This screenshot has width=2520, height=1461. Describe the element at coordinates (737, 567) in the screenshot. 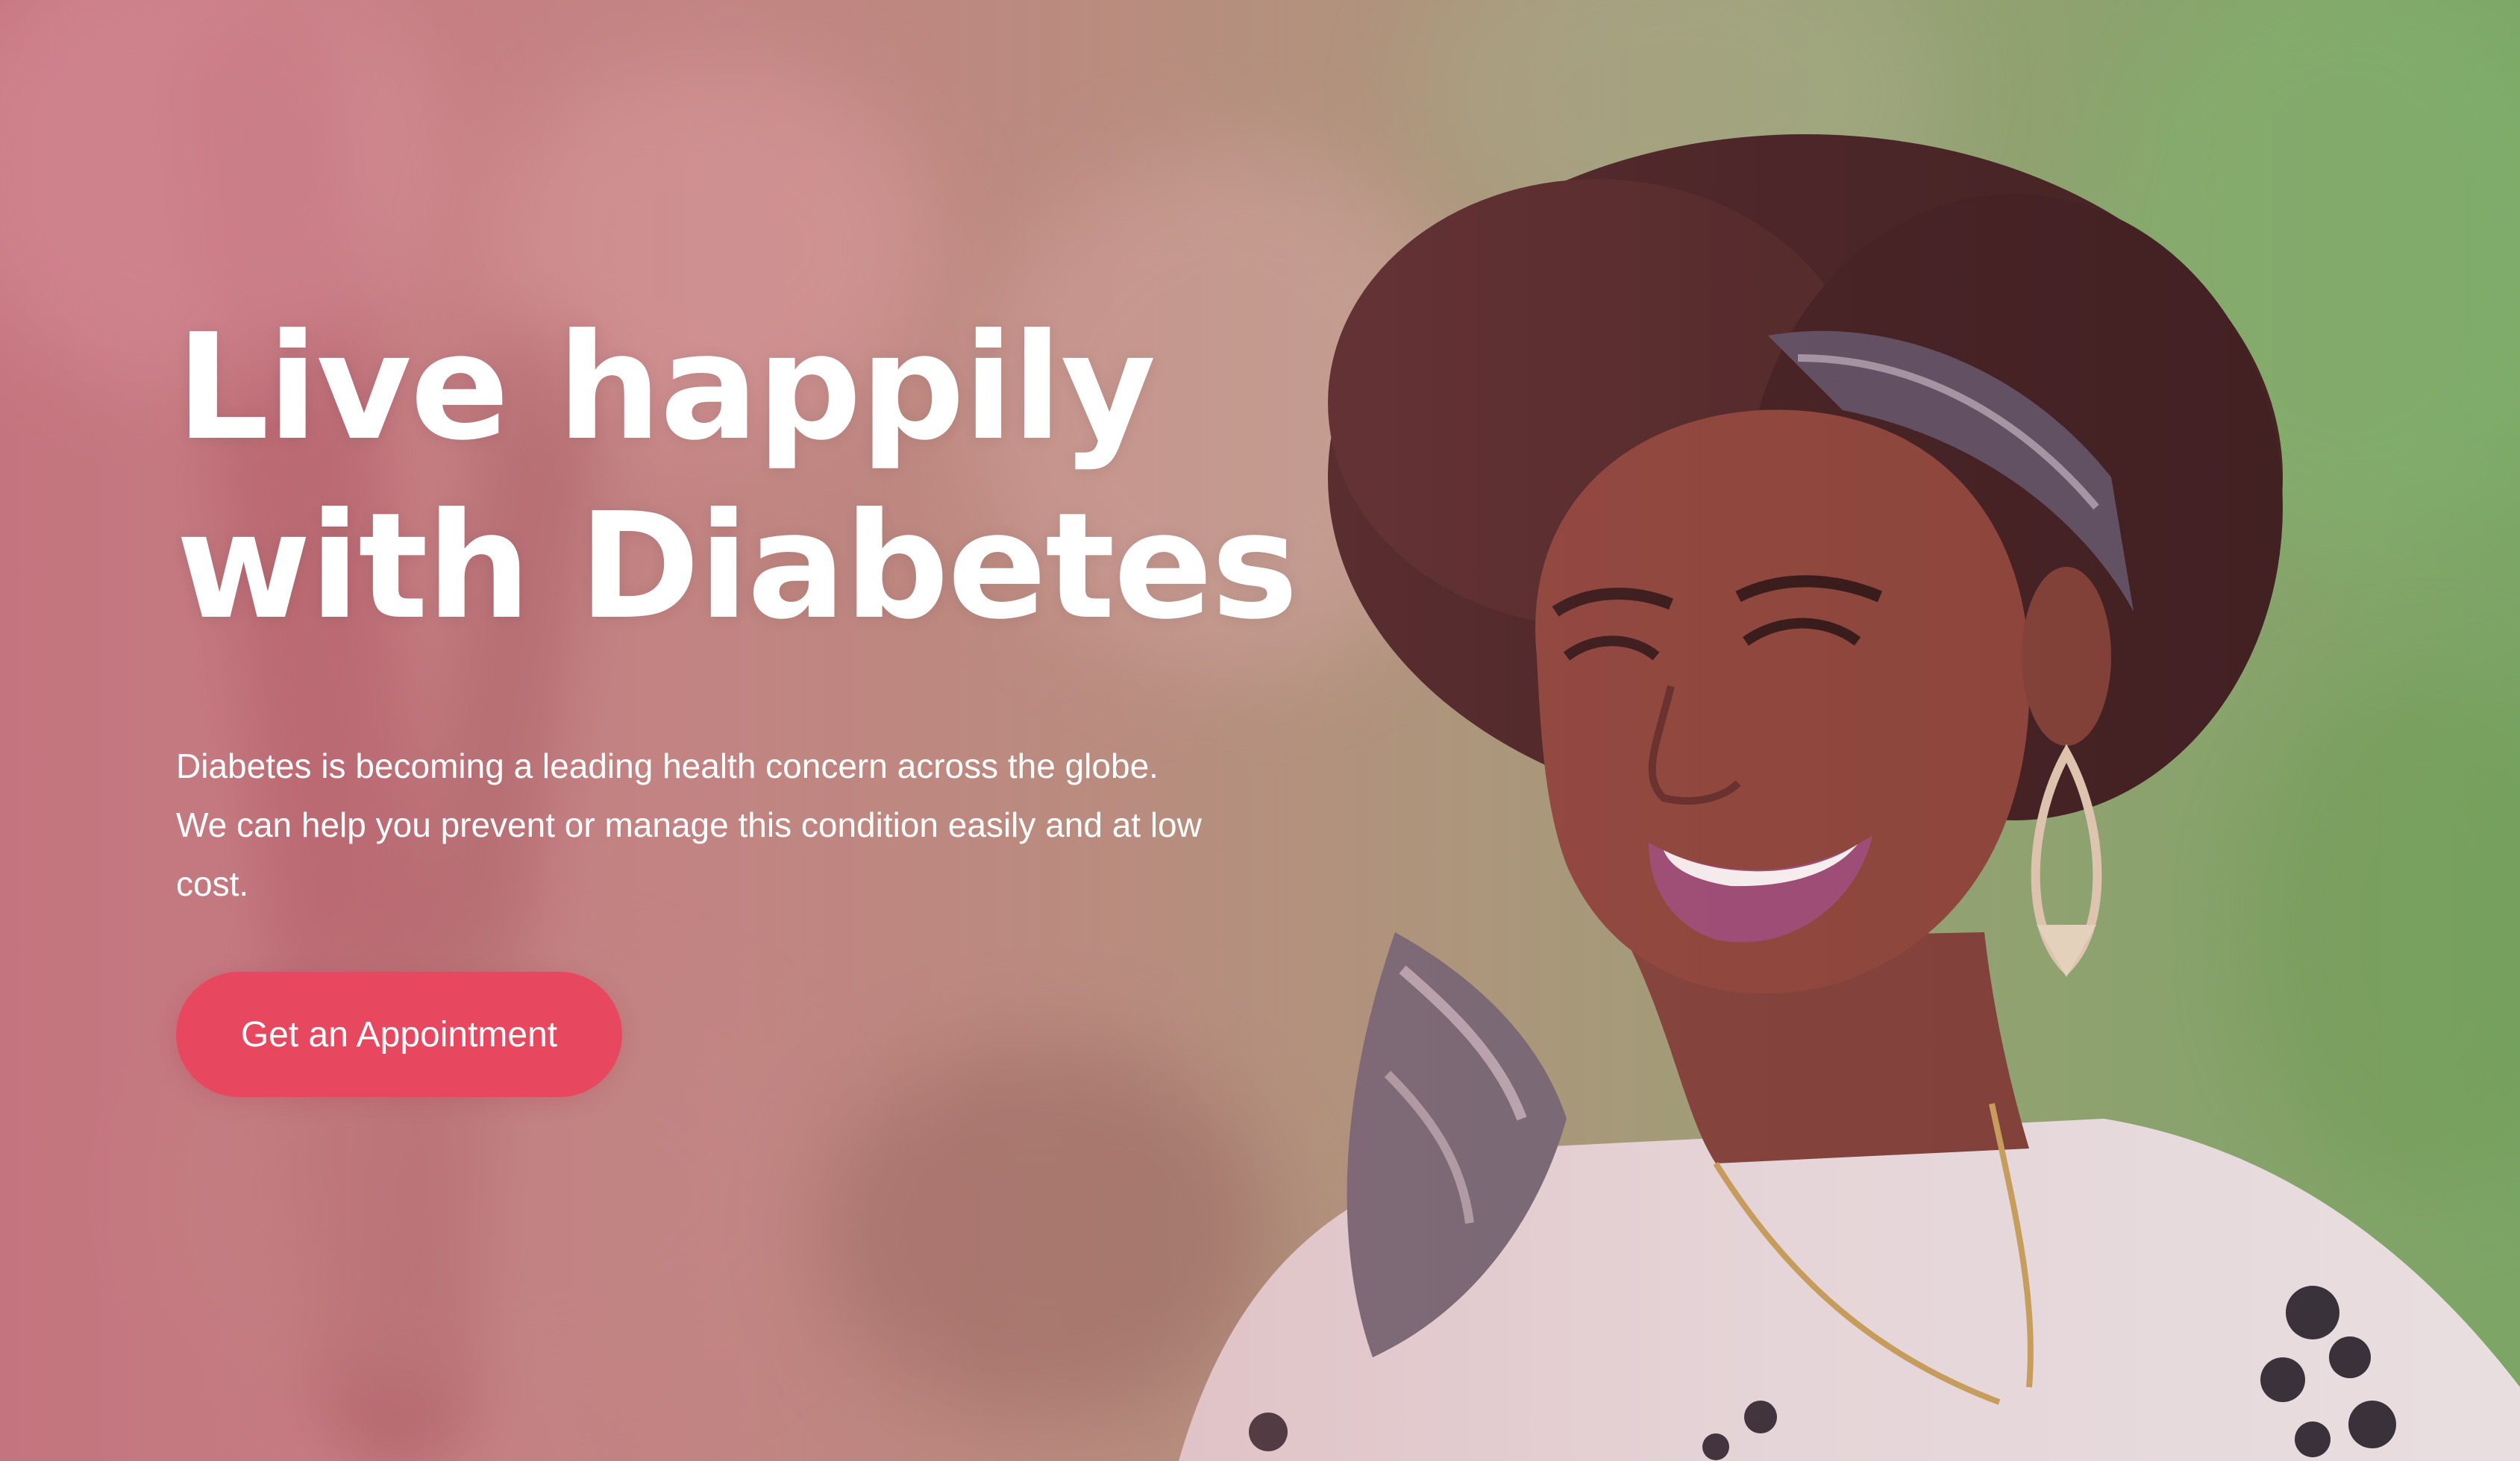

I see `headline-line-2: with Diabetes` at that location.